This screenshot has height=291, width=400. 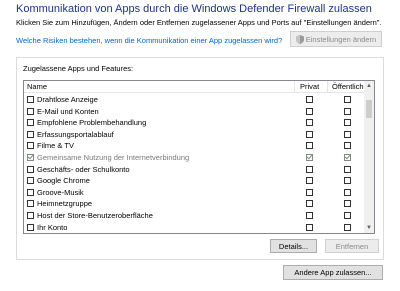 I want to click on app-name: Erfassungsportalablauf, so click(x=75, y=134).